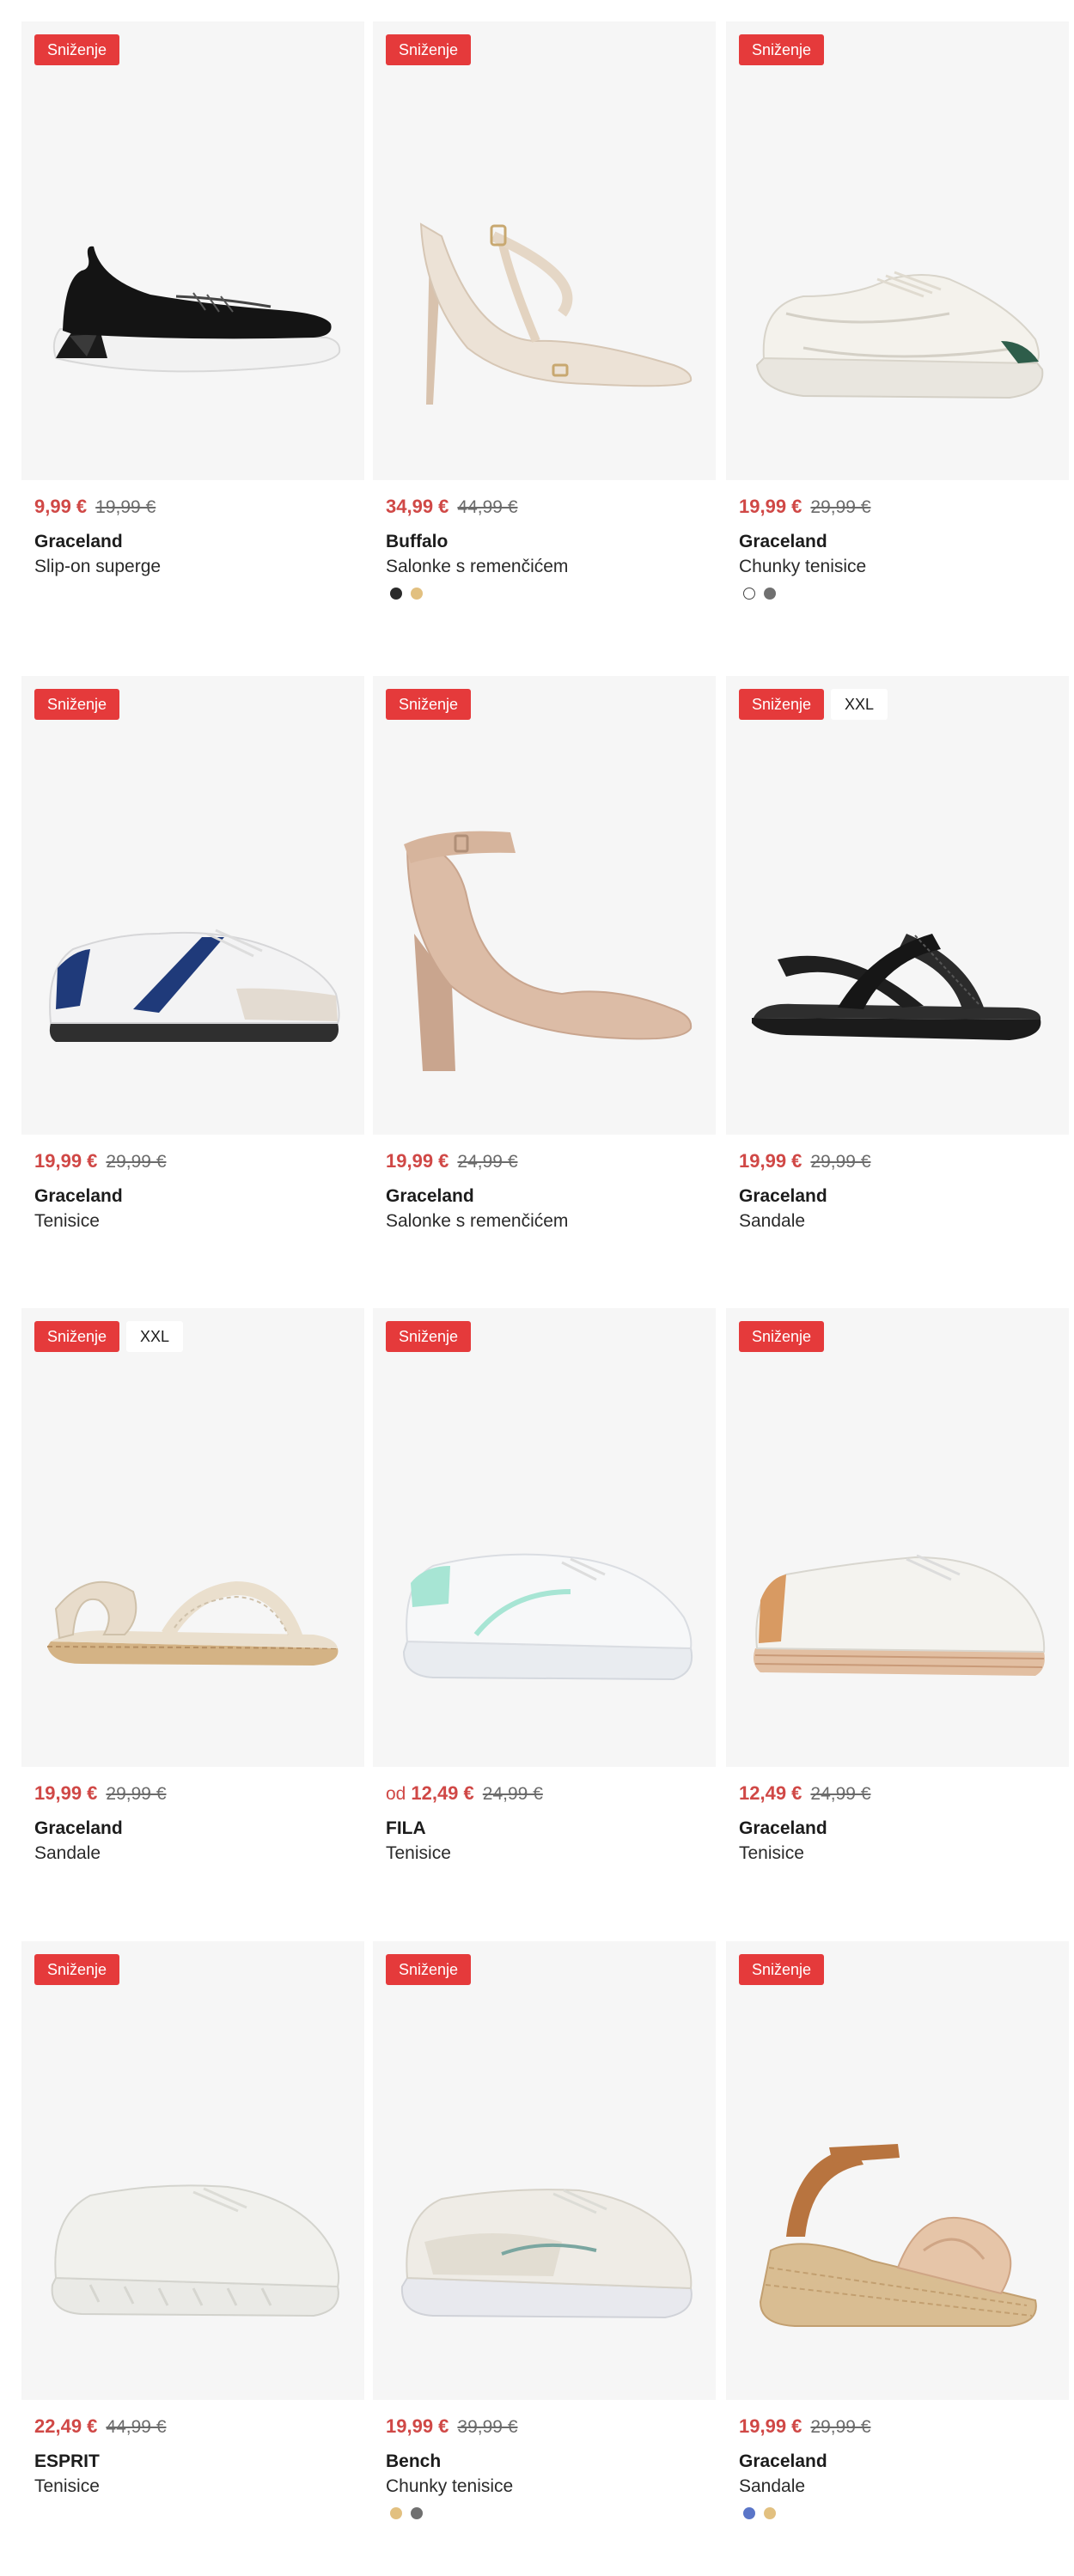  I want to click on product-card: Sniženje 12,49 € 24,99 € Graceland Tenisice, so click(898, 1587).